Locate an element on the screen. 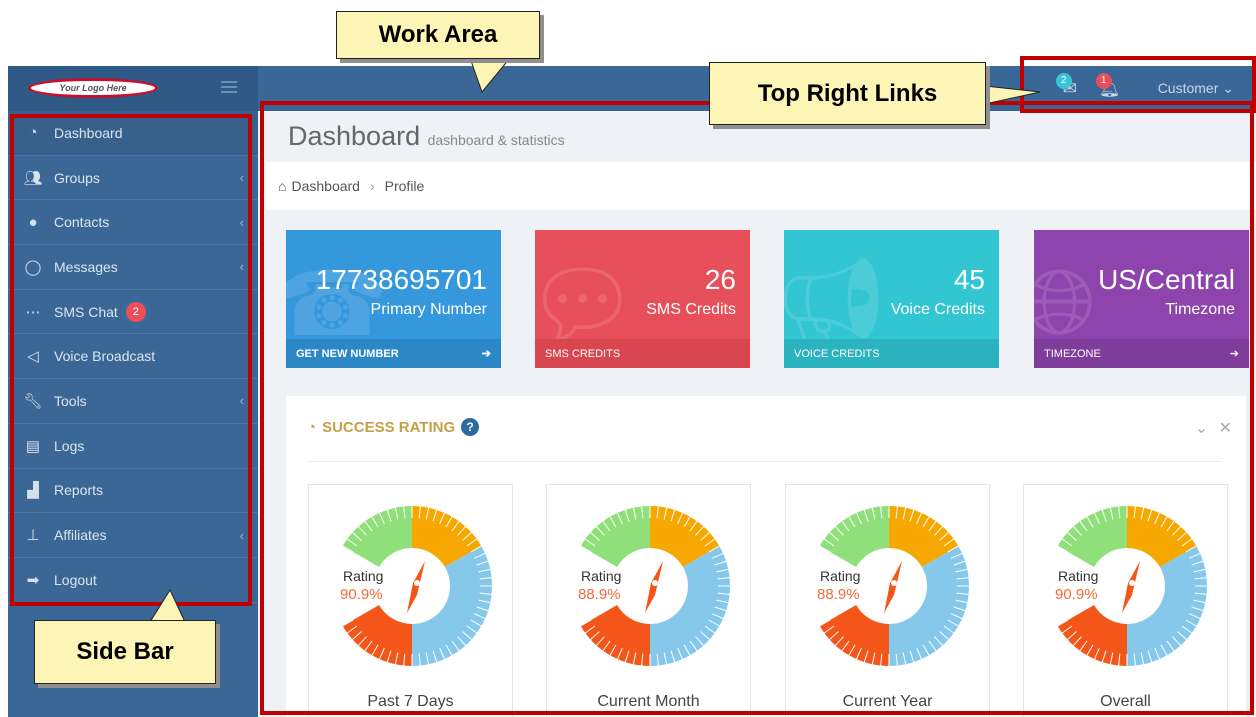  side-bar-callout-text: Side Bar is located at coordinates (125, 651).